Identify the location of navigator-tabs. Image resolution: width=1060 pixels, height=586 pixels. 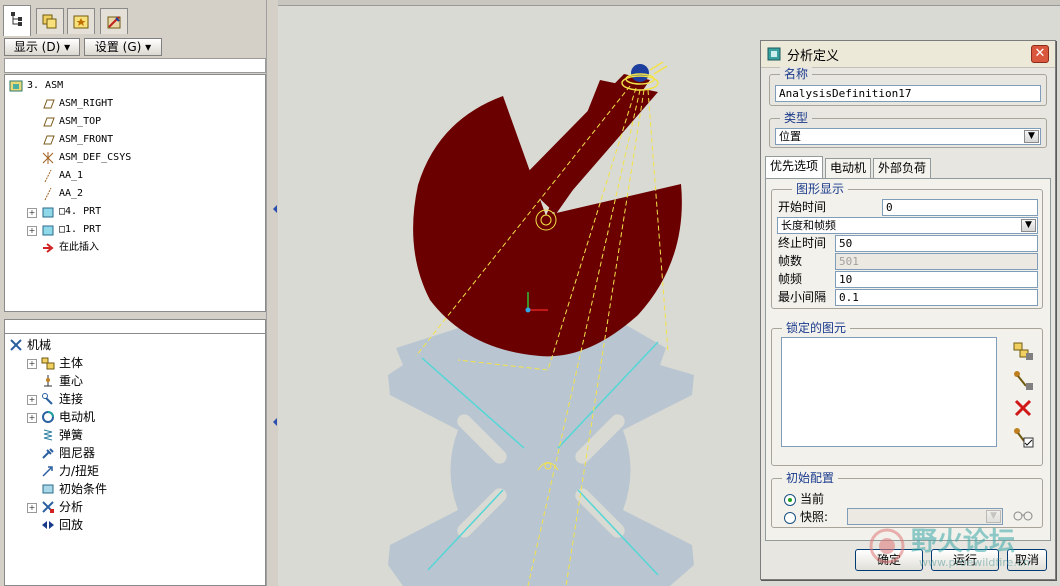
(135, 18).